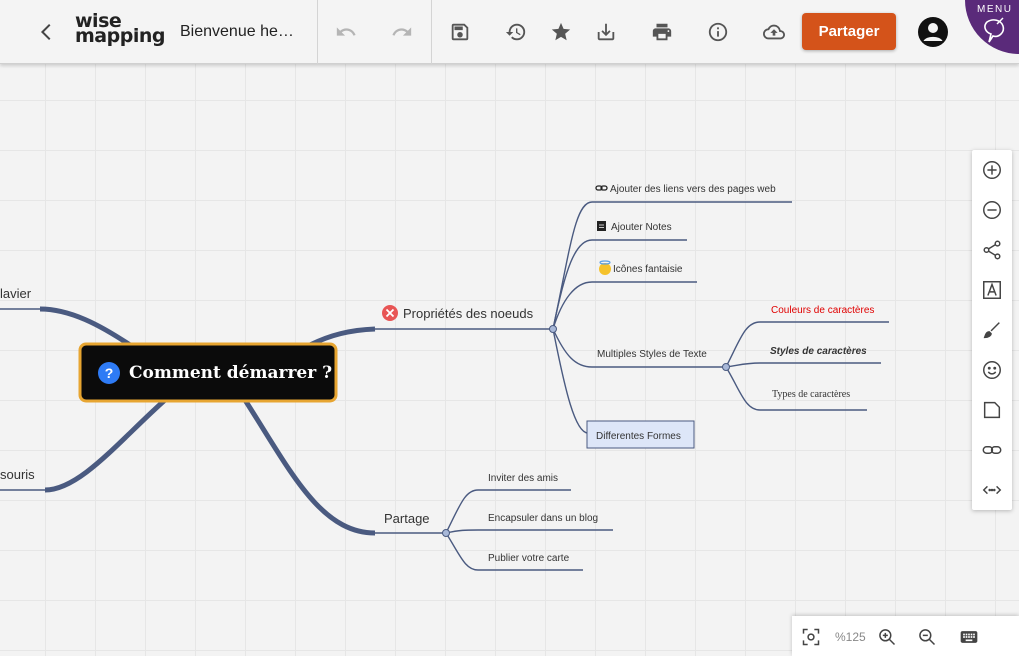 This screenshot has height=656, width=1019. Describe the element at coordinates (693, 189) in the screenshot. I see `node-liens: Ajouter des liens vers des pages web` at that location.